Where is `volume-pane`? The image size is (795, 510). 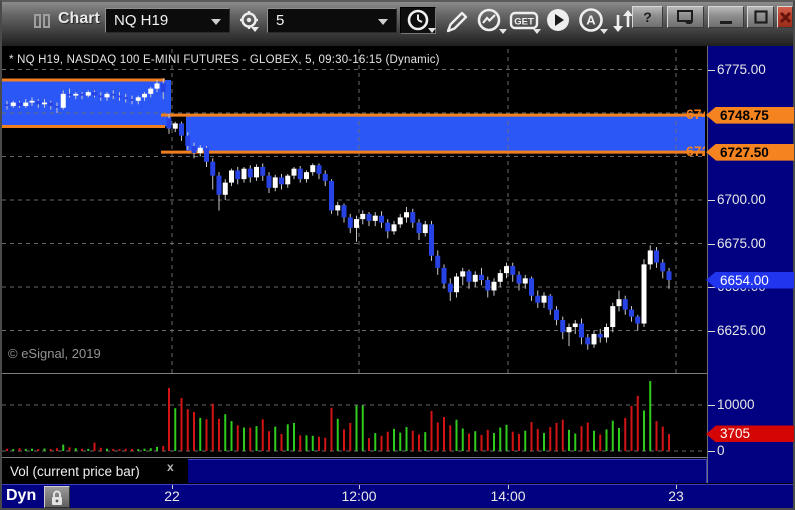
volume-pane is located at coordinates (353, 415).